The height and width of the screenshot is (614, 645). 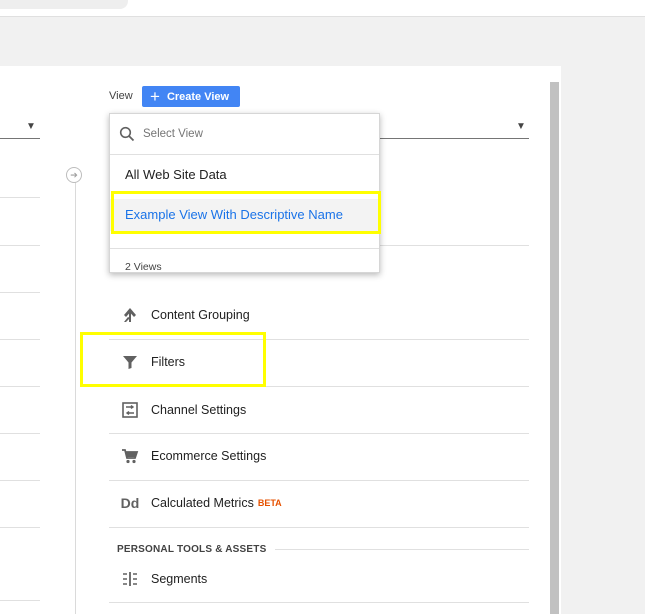 I want to click on property-dropdown-underline, so click(x=20, y=138).